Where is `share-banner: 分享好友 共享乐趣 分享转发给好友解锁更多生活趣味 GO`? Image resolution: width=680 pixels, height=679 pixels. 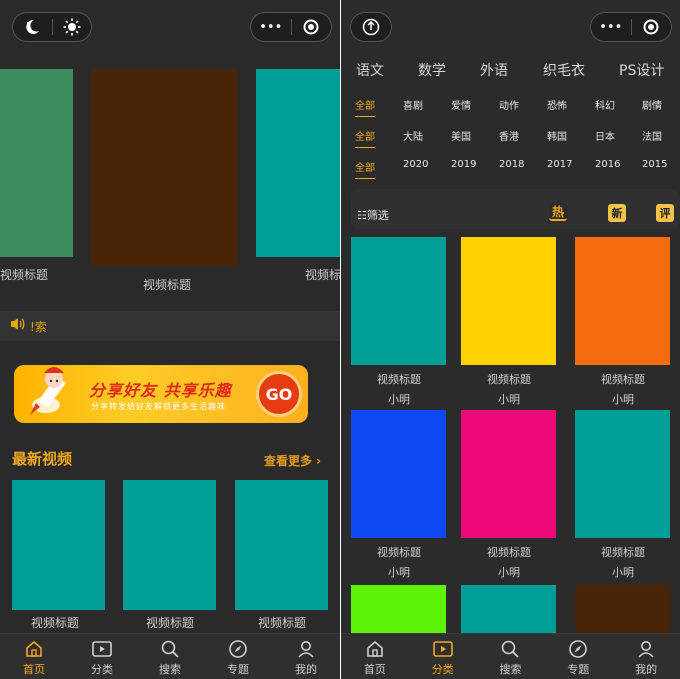
share-banner: 分享好友 共享乐趣 分享转发给好友解锁更多生活趣味 GO is located at coordinates (161, 394).